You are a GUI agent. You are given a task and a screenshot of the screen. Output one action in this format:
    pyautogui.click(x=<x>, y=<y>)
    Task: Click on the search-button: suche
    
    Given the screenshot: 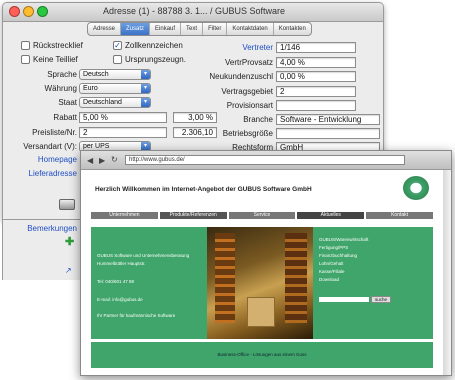 What is the action you would take?
    pyautogui.click(x=381, y=299)
    